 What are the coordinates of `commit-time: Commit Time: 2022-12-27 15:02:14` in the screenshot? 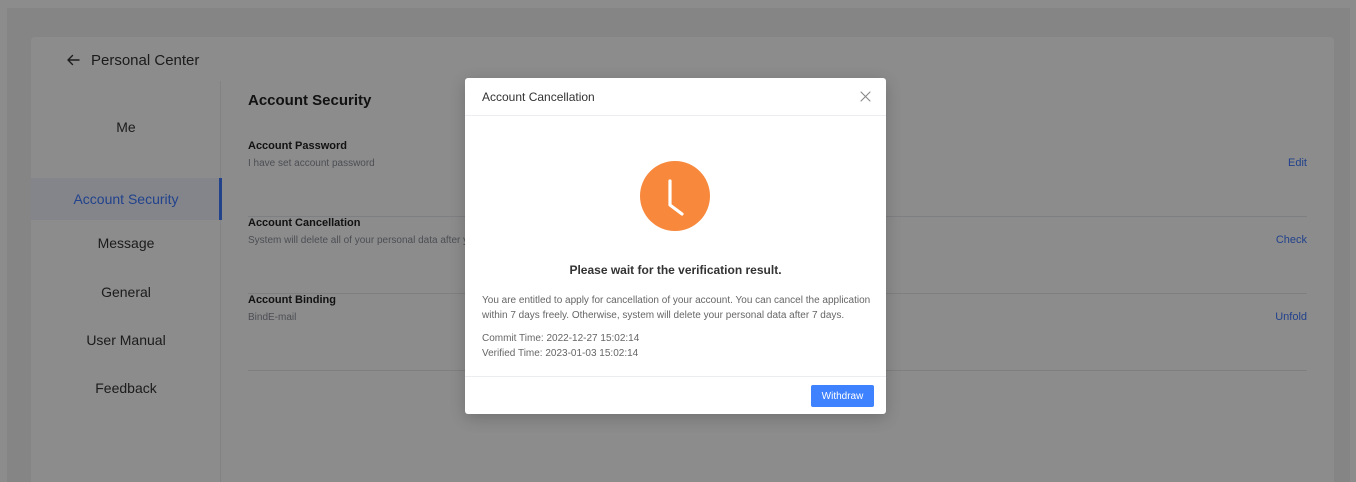 It's located at (561, 338).